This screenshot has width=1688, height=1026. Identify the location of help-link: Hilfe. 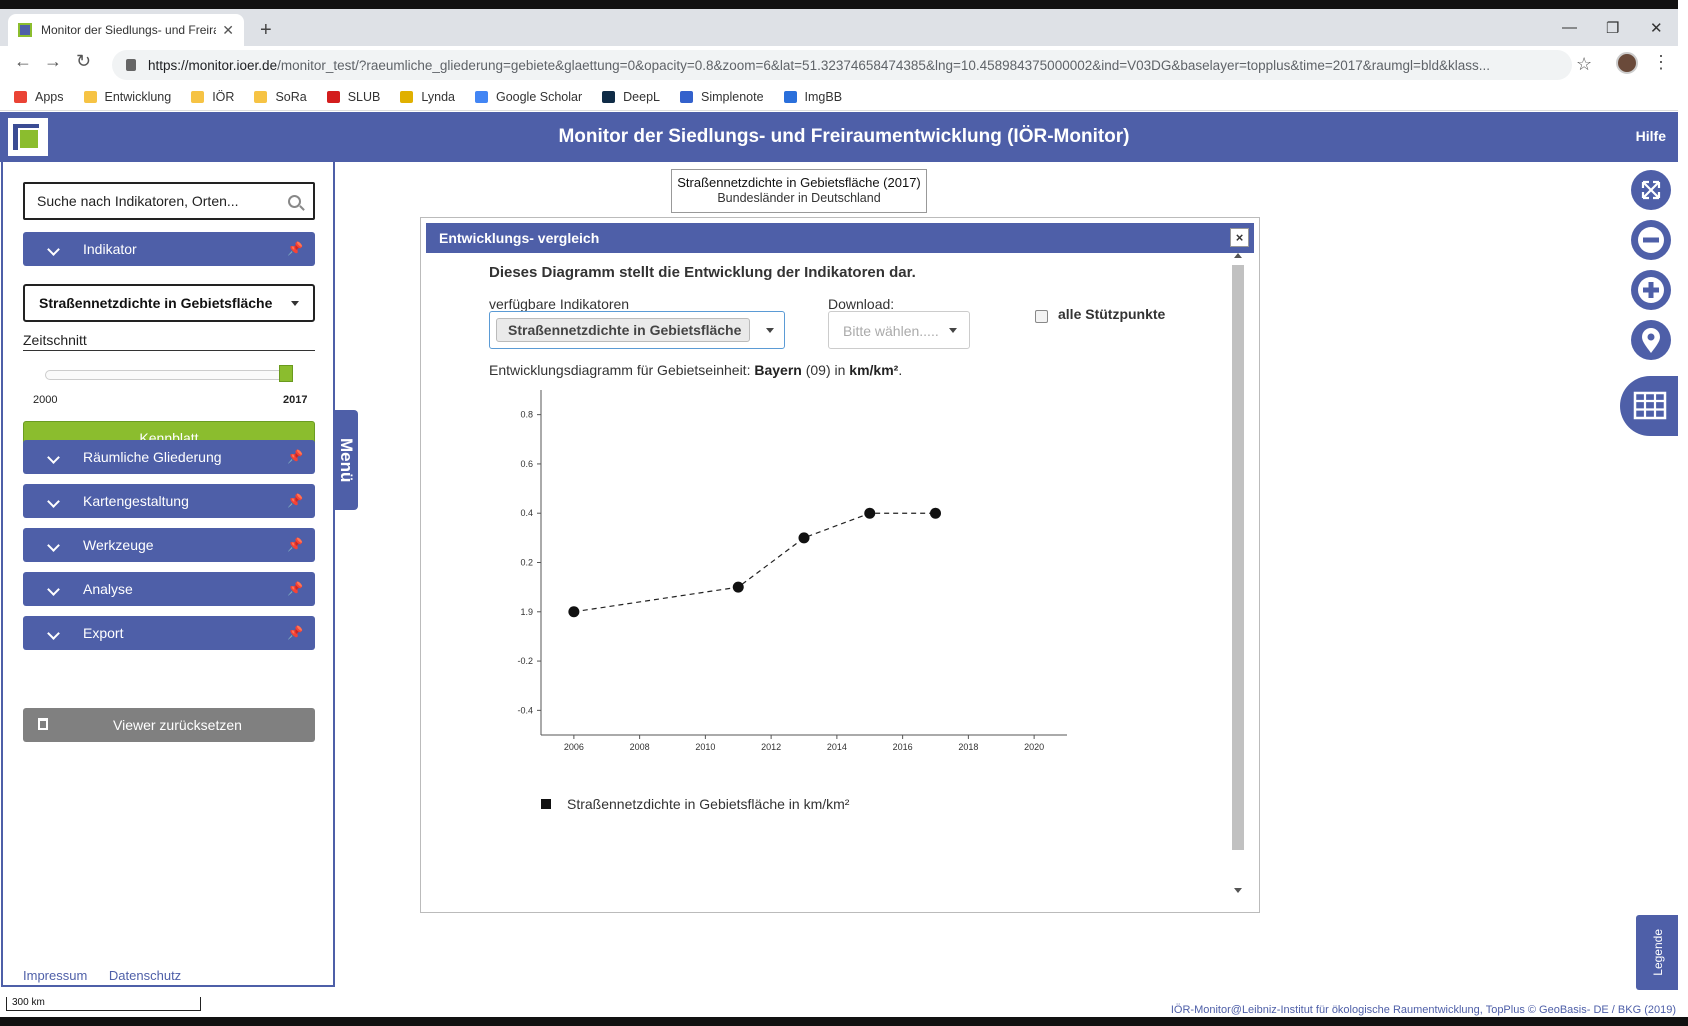
(1651, 136).